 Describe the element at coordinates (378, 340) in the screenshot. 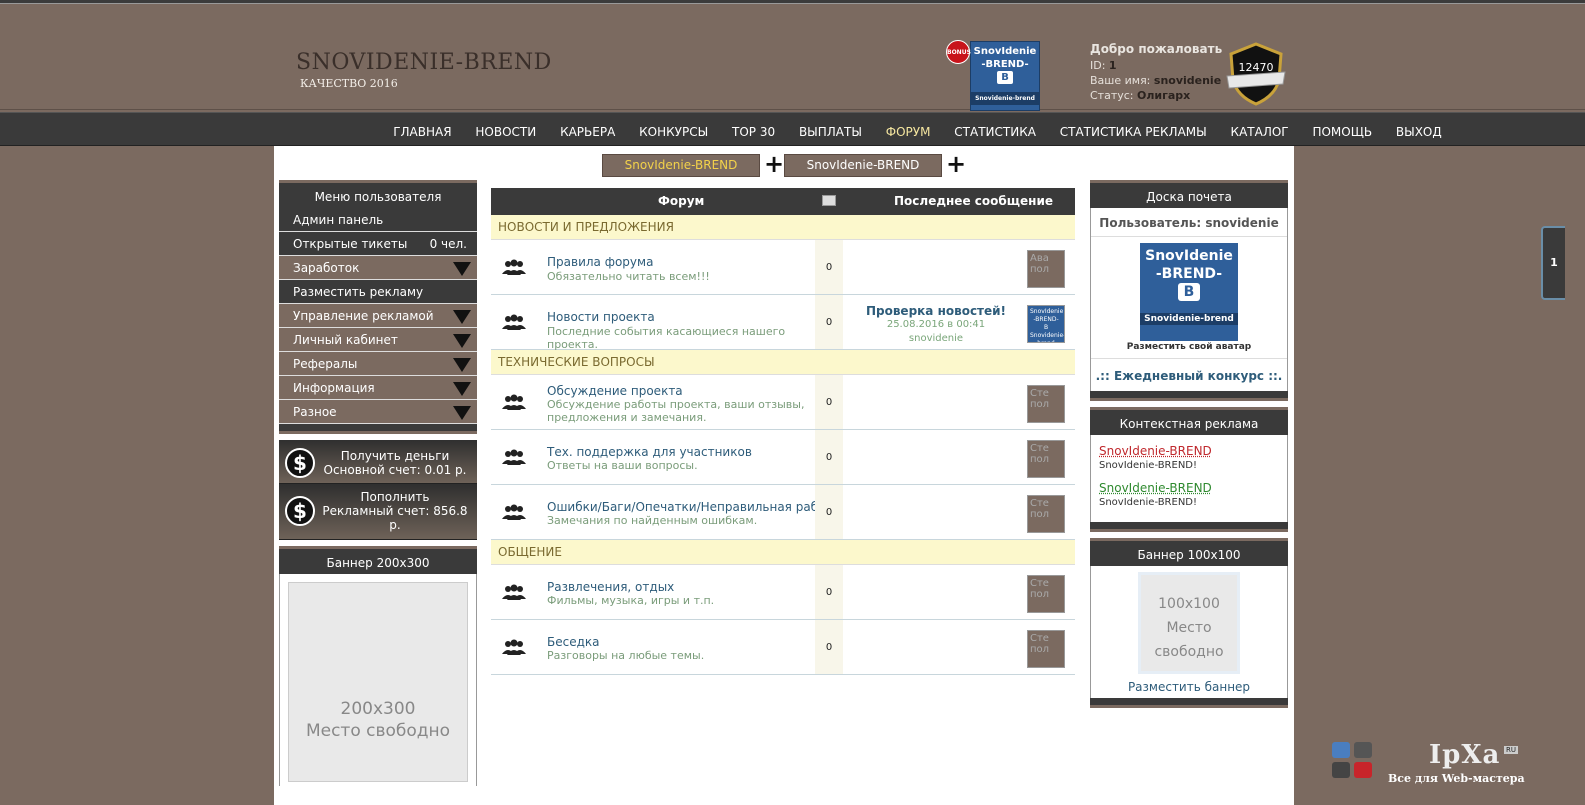

I see `menu-cabinet: Личный кабинет` at that location.